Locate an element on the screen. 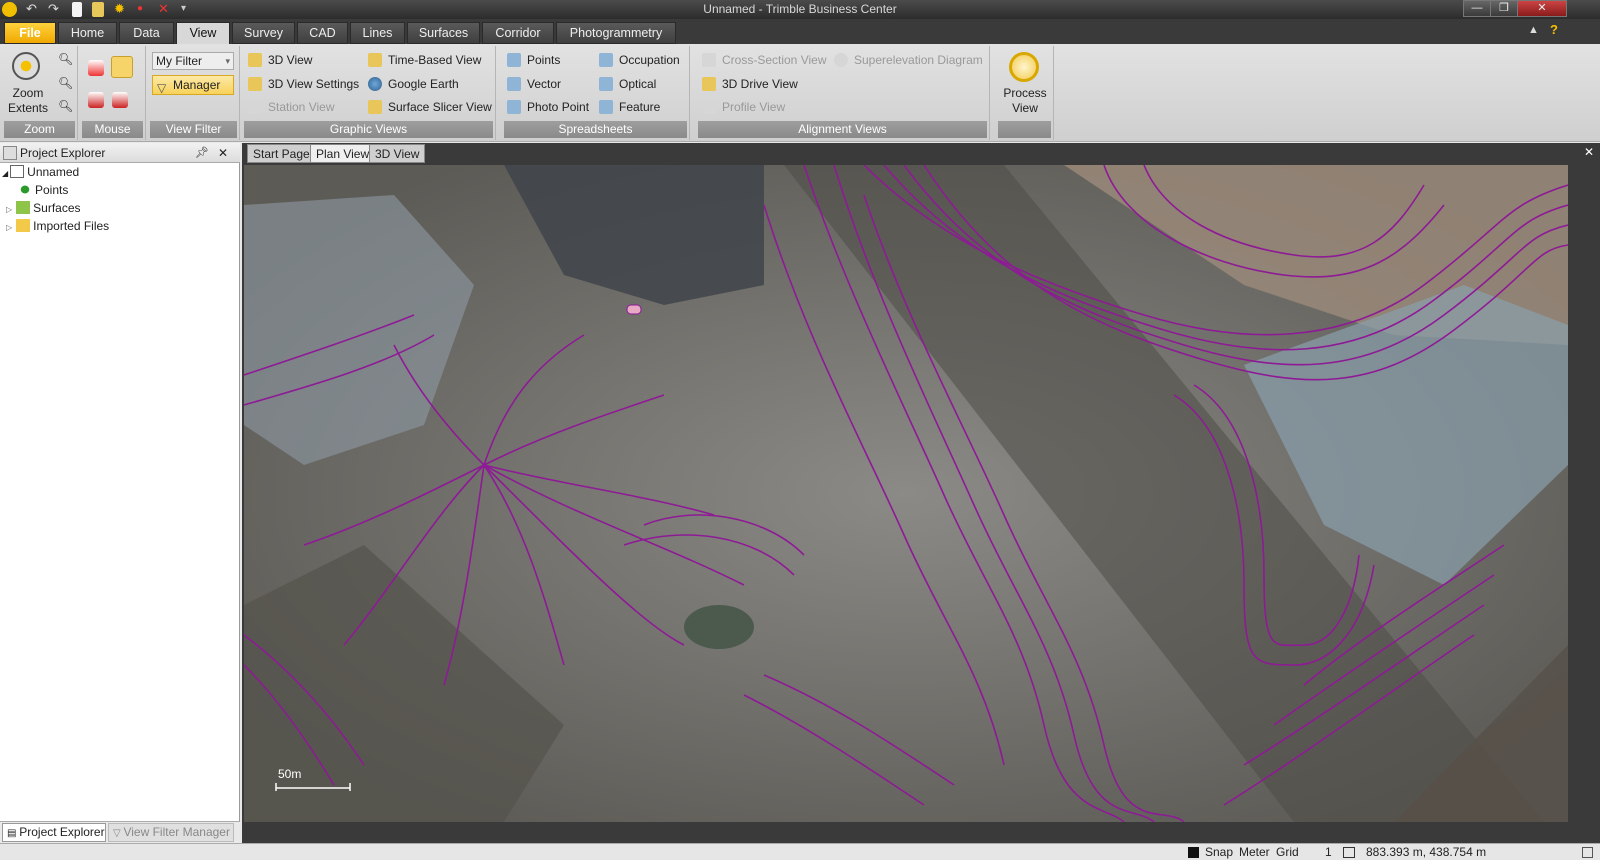  zoom-out-icon: 🔍︎ is located at coordinates (65, 83).